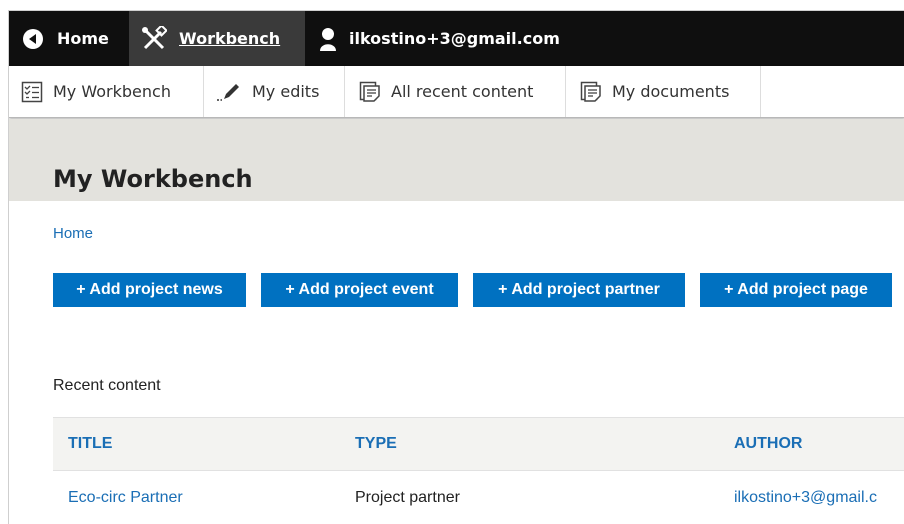  What do you see at coordinates (376, 444) in the screenshot?
I see `column-header-type: TYPE` at bounding box center [376, 444].